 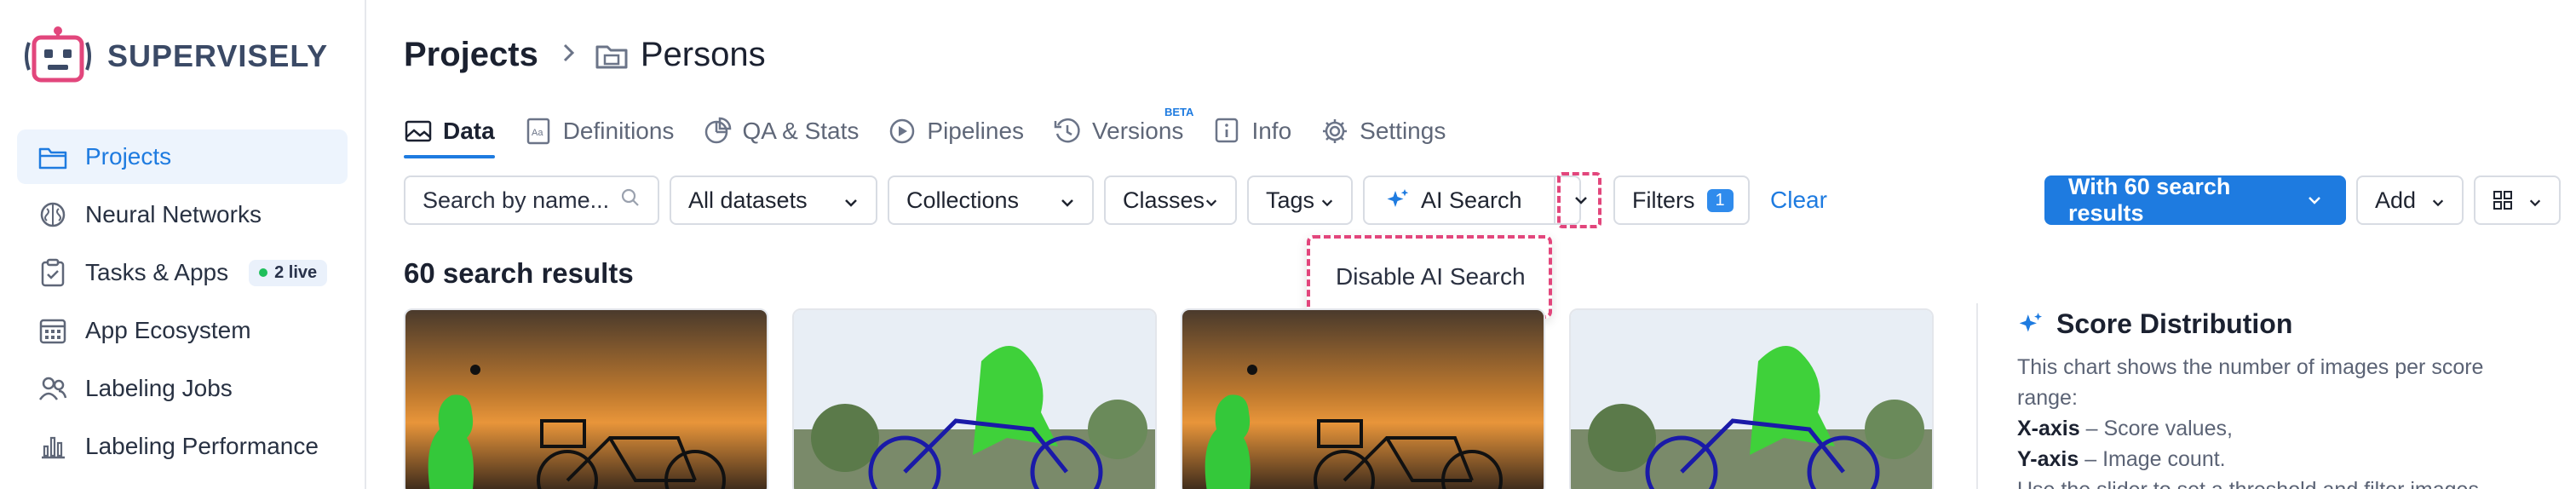 I want to click on search-results-label: With 60 search results, so click(x=2149, y=200).